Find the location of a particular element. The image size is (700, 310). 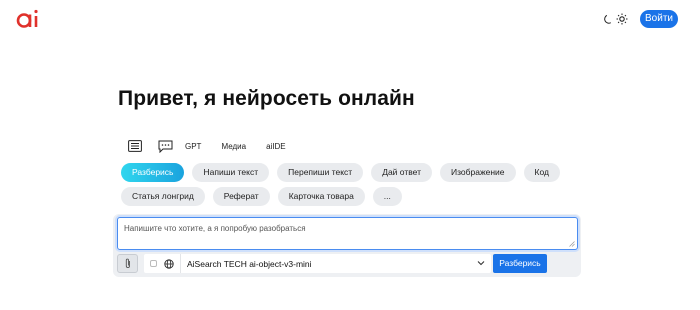

header-actions: Войти is located at coordinates (640, 19).